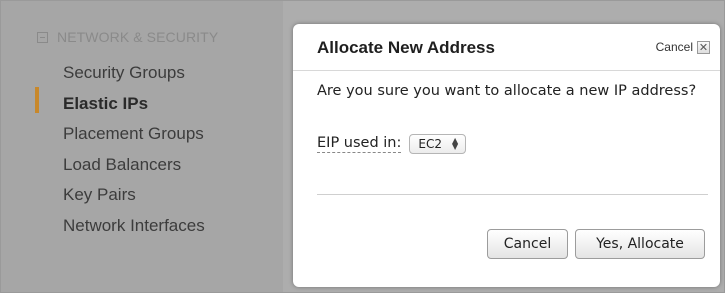 Image resolution: width=725 pixels, height=293 pixels. I want to click on close-icon: ✕, so click(703, 47).